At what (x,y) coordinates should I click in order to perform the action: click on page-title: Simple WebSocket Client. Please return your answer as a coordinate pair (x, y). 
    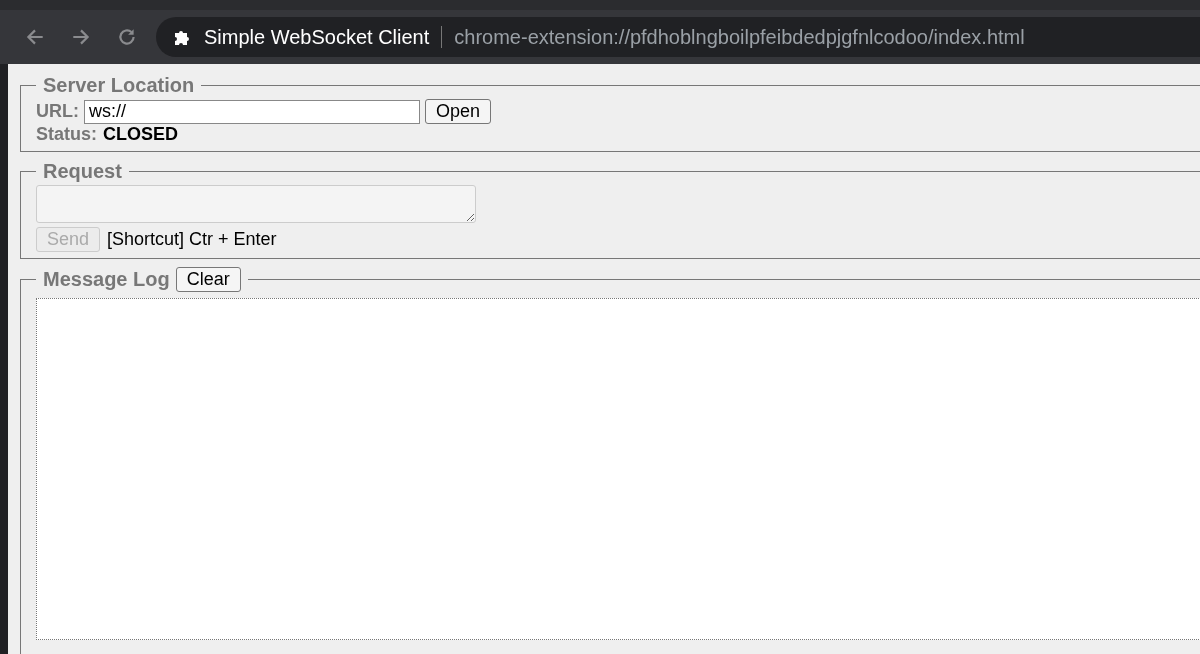
    Looking at the image, I should click on (317, 37).